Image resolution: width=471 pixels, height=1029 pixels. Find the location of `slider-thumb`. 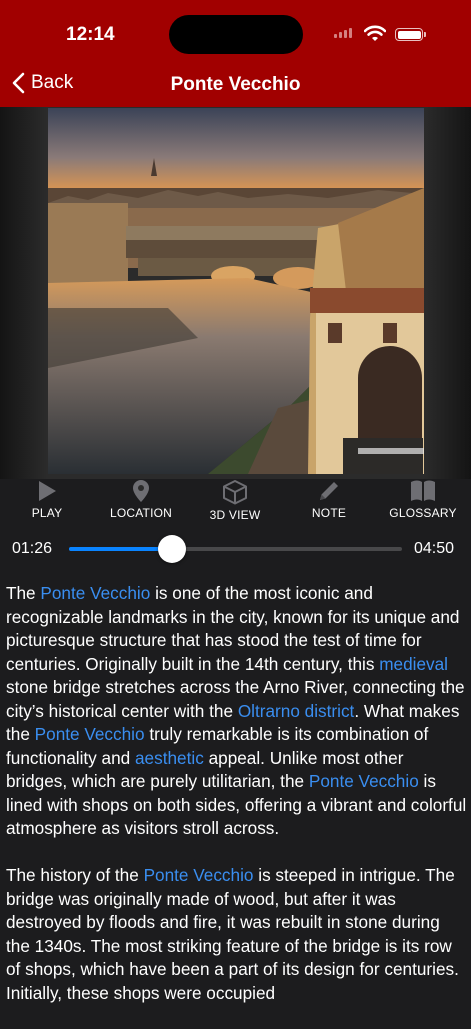

slider-thumb is located at coordinates (172, 549).